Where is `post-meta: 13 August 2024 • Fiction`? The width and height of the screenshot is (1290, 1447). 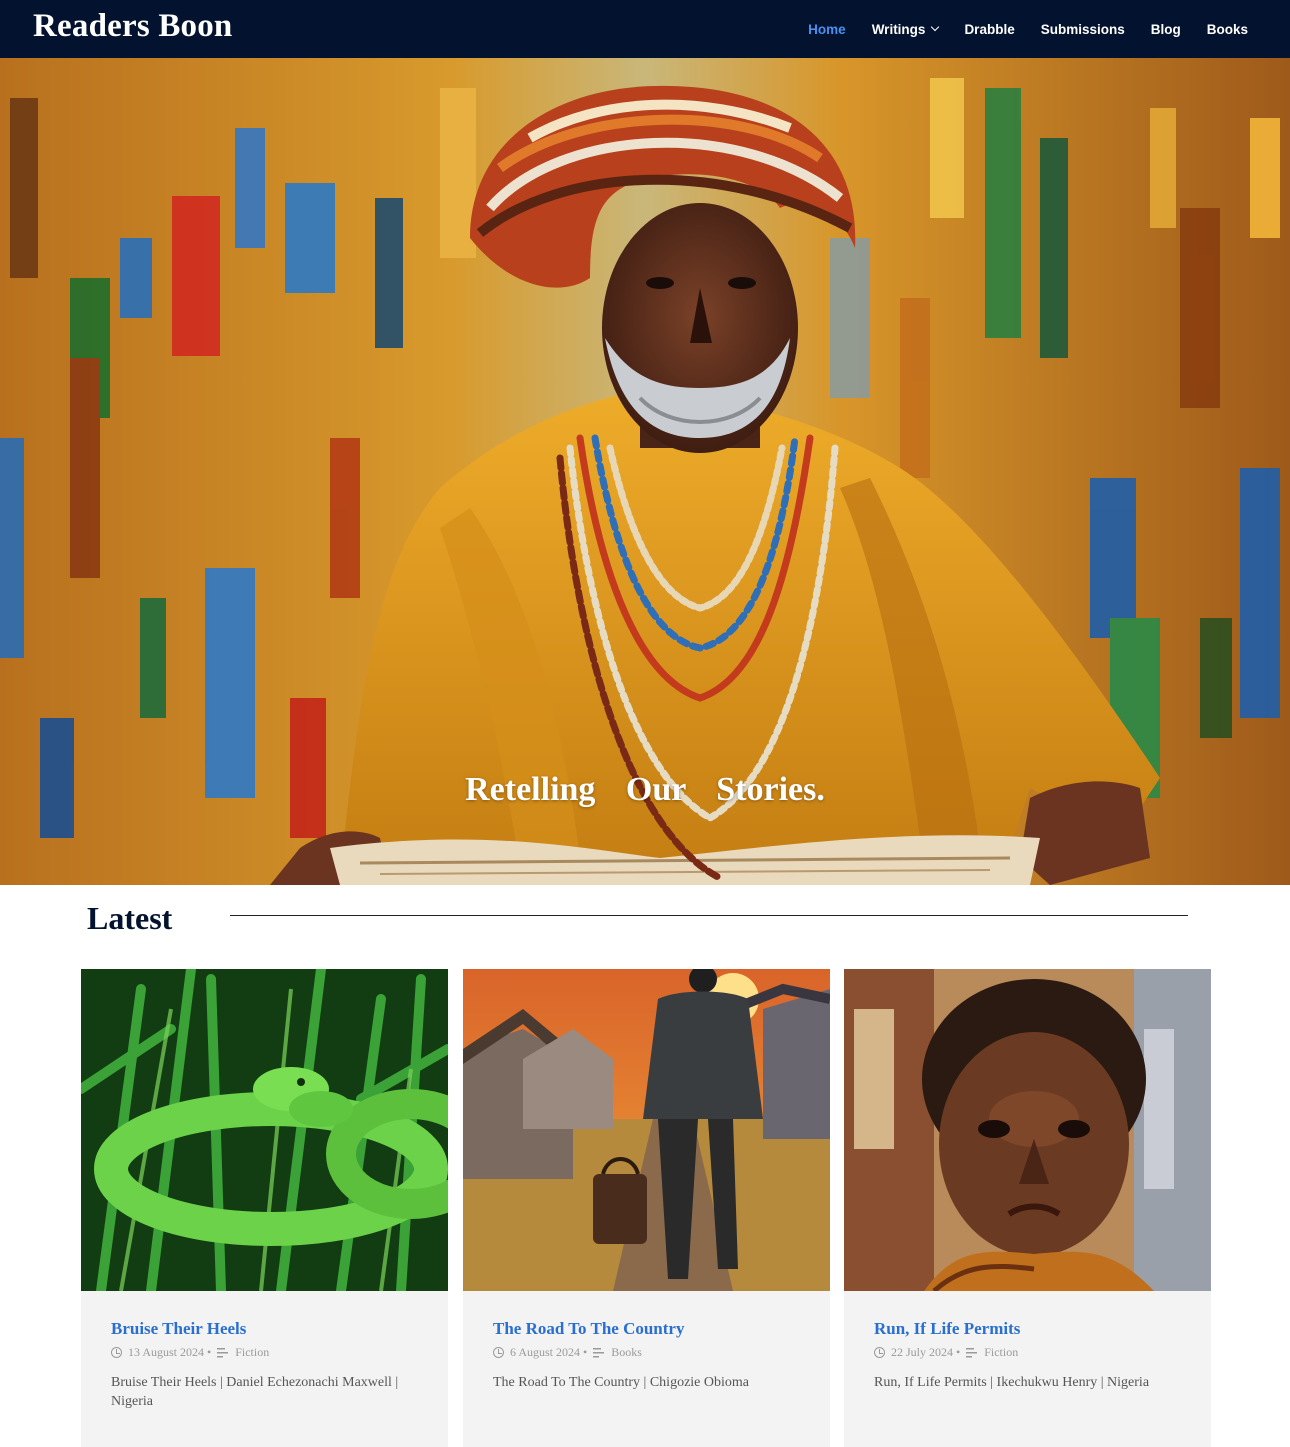
post-meta: 13 August 2024 • Fiction is located at coordinates (264, 1352).